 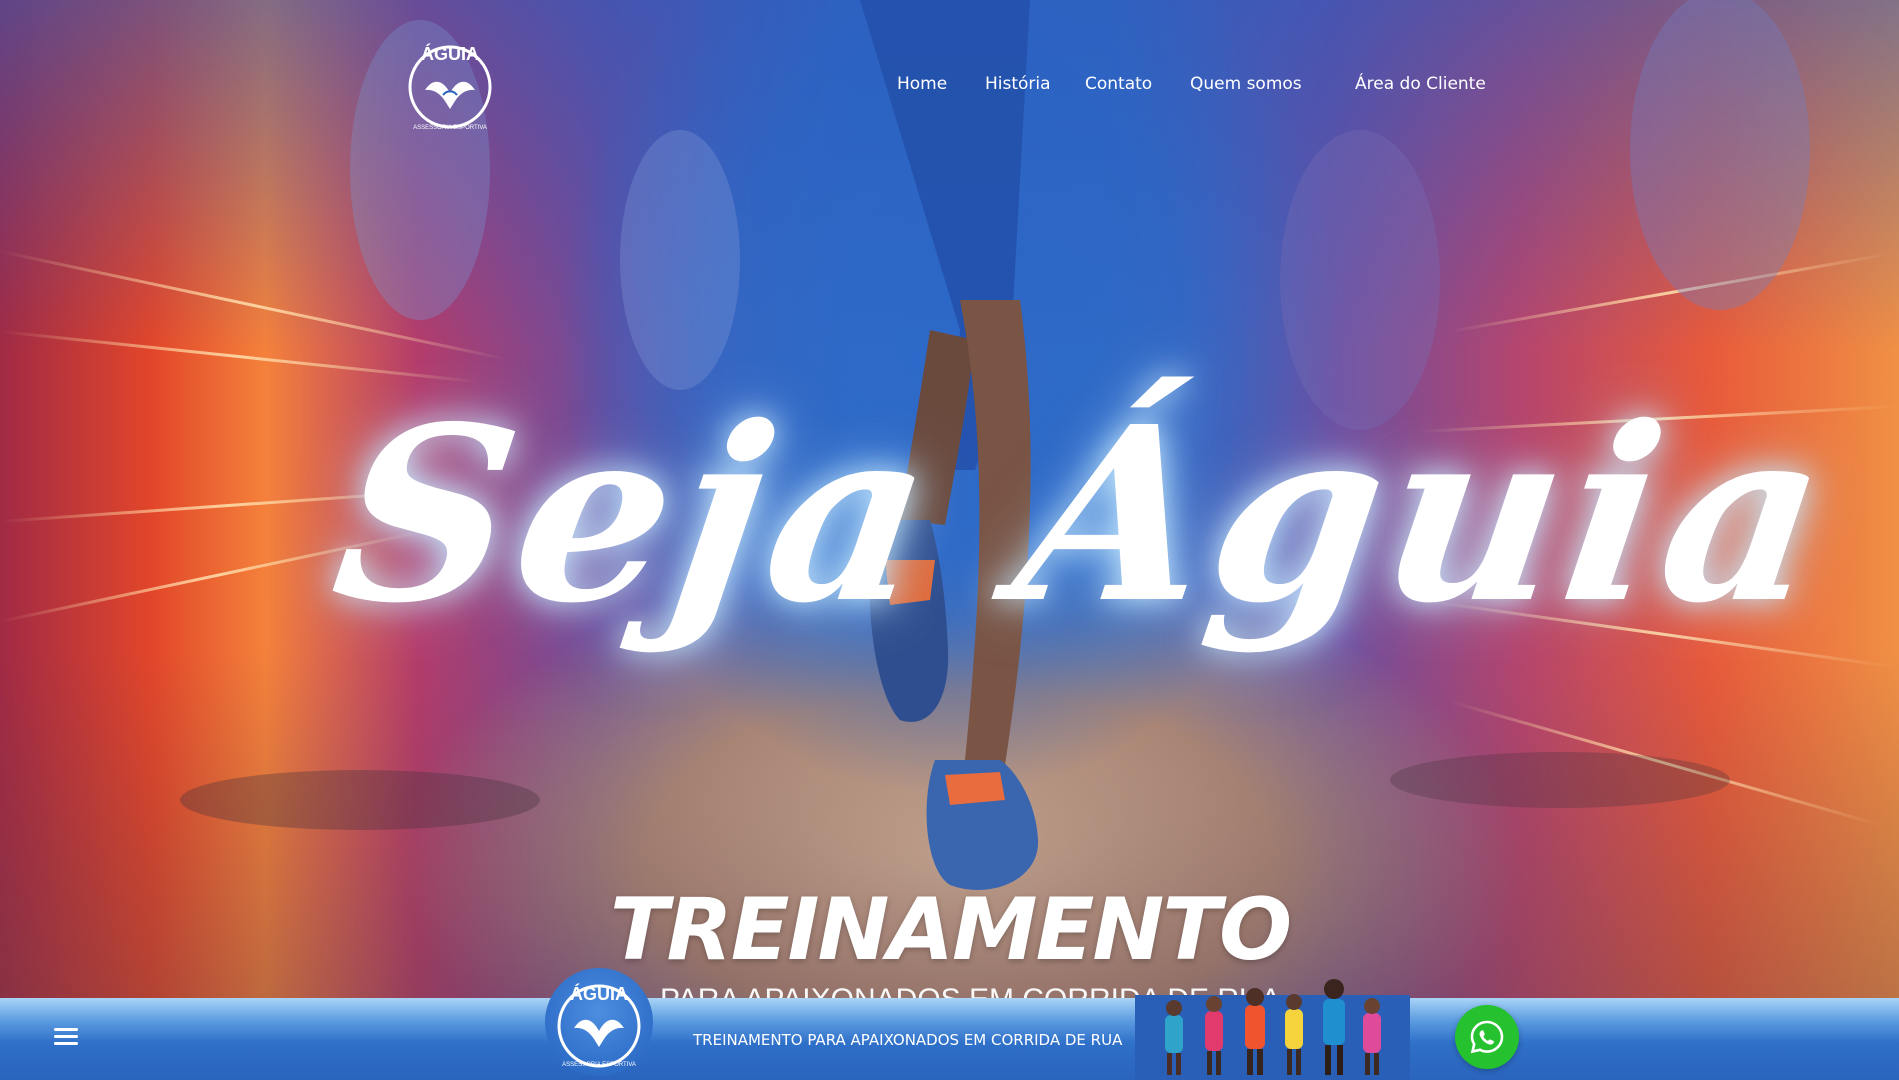 I want to click on nav-quem-somos-link: Quem somos, so click(x=1246, y=84).